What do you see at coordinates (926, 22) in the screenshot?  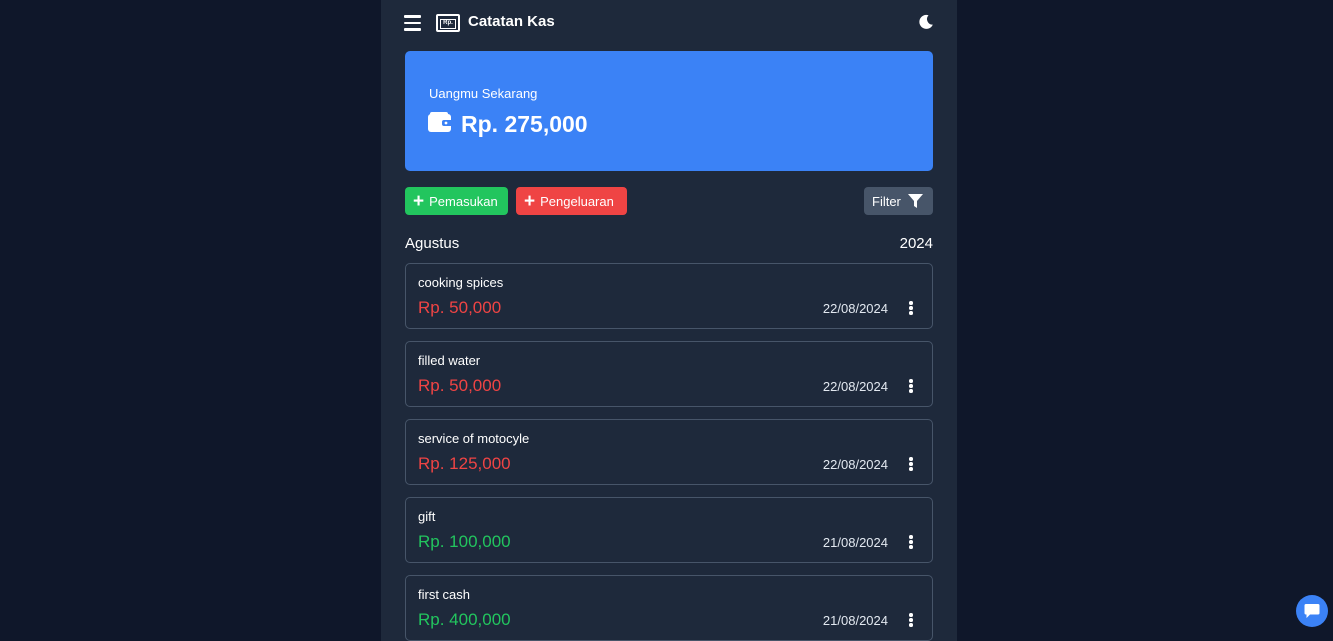 I see `moon-icon` at bounding box center [926, 22].